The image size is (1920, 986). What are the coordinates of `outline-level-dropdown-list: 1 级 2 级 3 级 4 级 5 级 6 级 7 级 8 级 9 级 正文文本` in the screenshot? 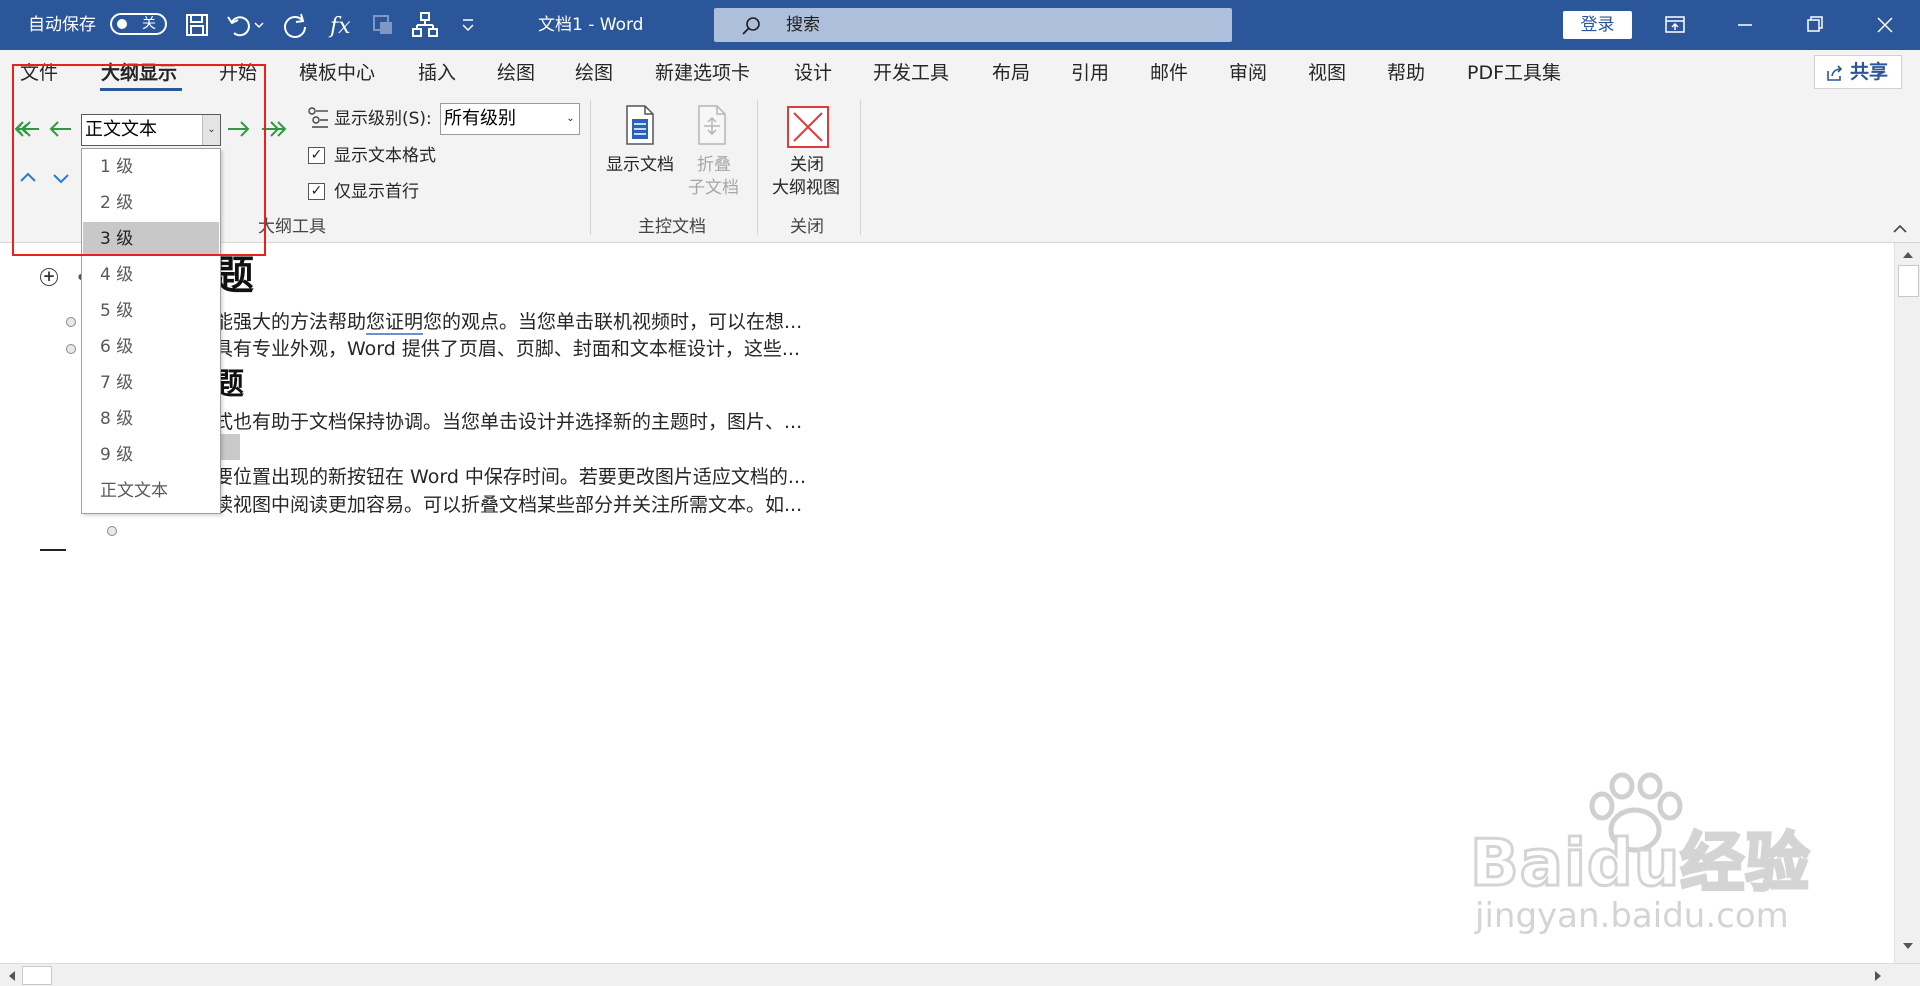 It's located at (151, 331).